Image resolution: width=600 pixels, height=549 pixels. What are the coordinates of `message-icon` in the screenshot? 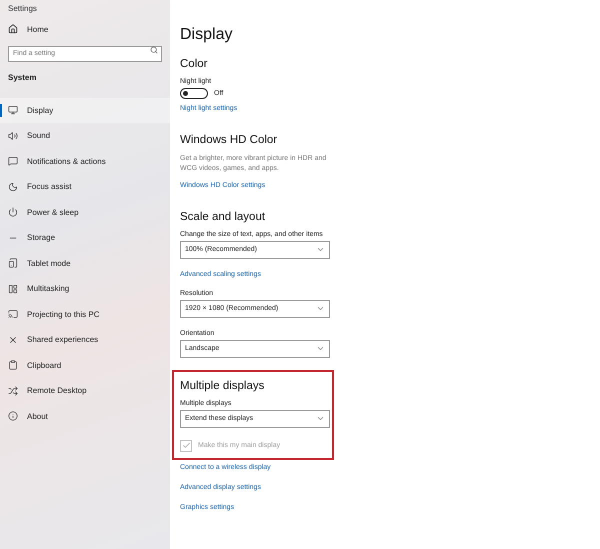 It's located at (13, 161).